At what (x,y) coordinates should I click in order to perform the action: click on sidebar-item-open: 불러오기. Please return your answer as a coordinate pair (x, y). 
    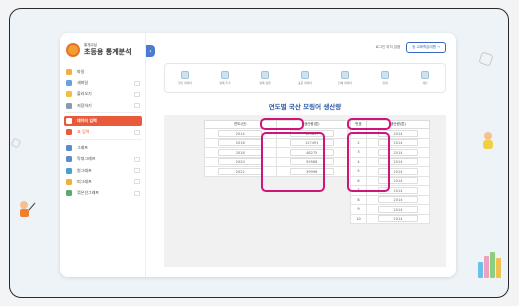
    Looking at the image, I should click on (103, 95).